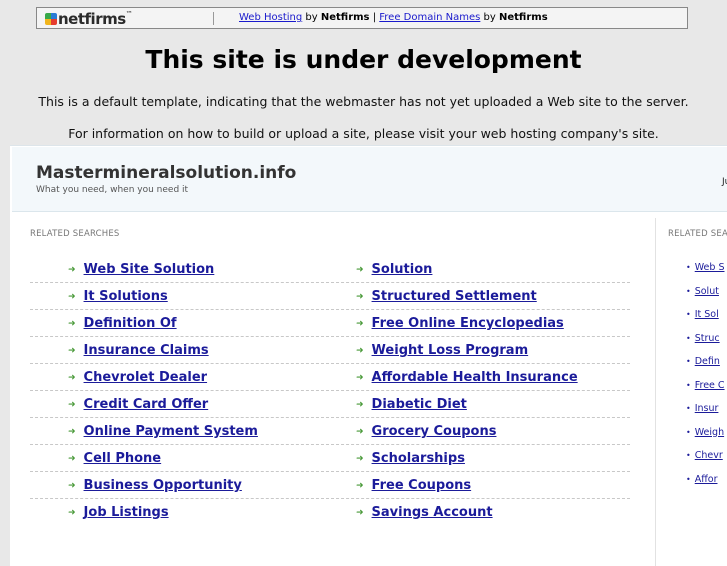 This screenshot has height=566, width=727. I want to click on related-searches-label: RELATED SEARCHES, so click(75, 234).